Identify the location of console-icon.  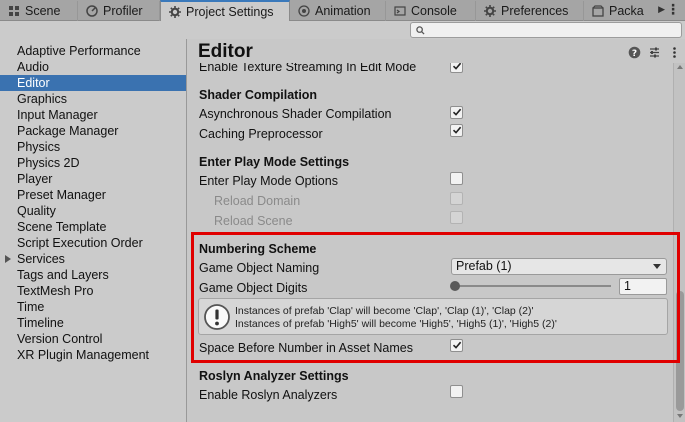
(400, 11).